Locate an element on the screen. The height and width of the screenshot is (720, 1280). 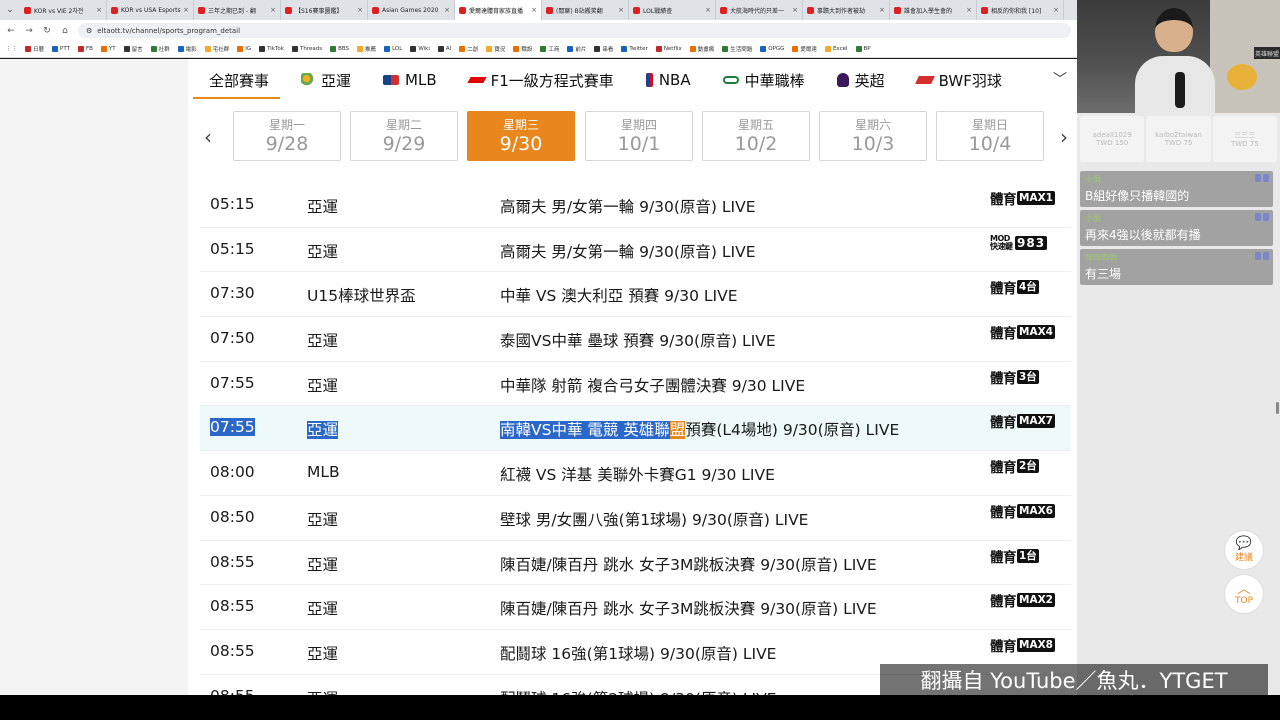
browser-tab: 愛爾達體育家族直播 × is located at coordinates (498, 10).